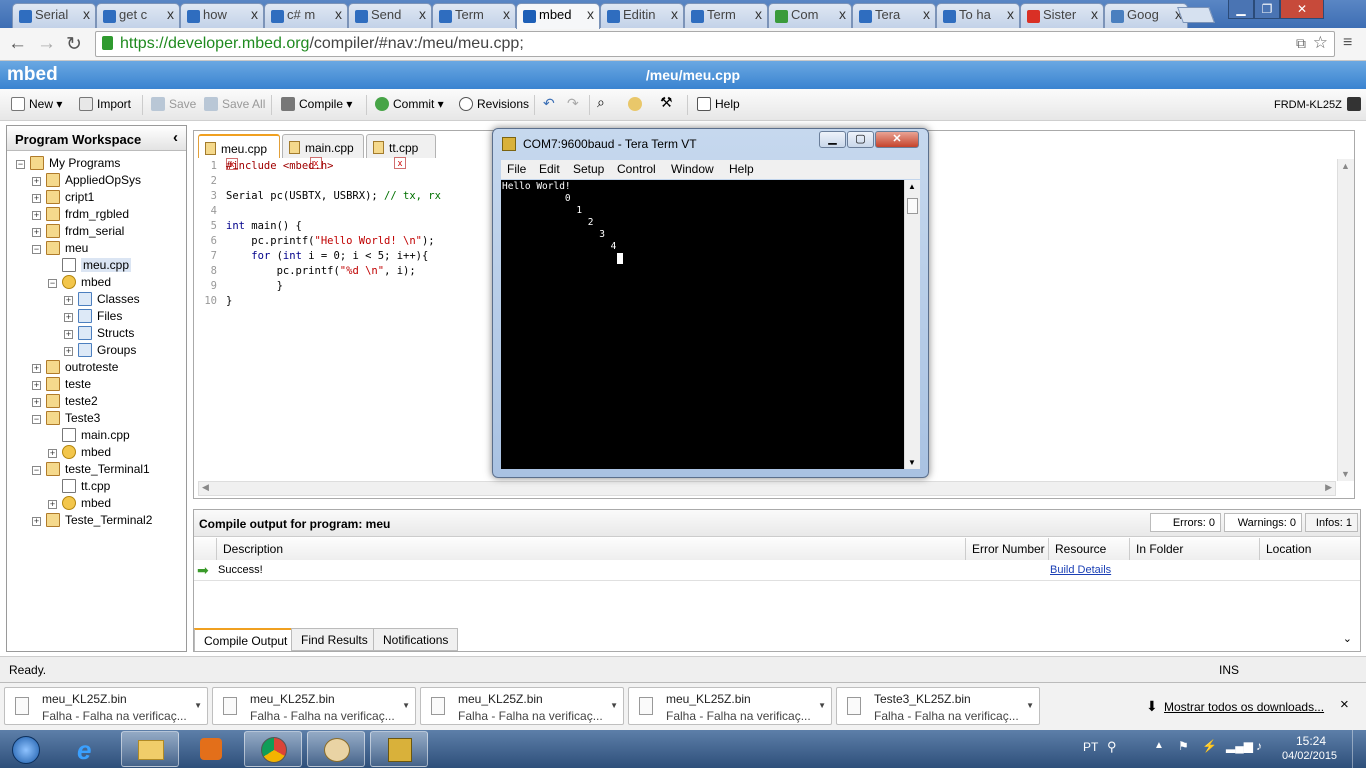  I want to click on chrome-taskbar-icon, so click(273, 749).